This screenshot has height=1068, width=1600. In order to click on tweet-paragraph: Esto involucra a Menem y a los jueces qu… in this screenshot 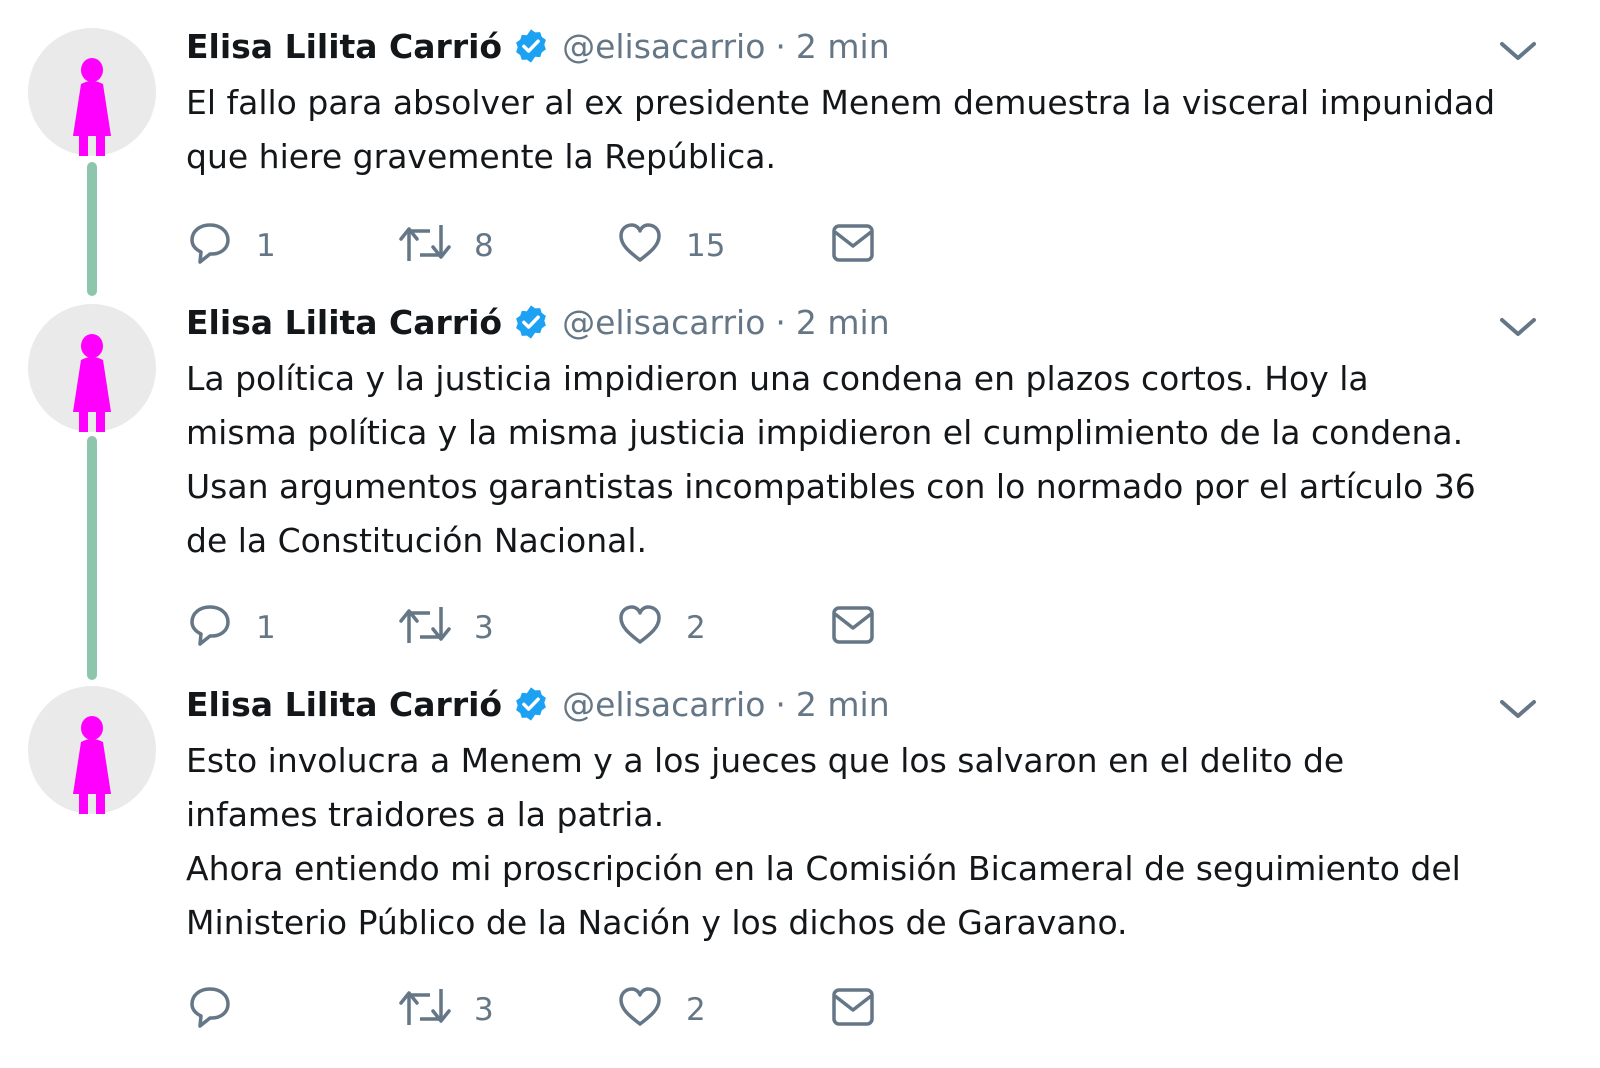, I will do `click(765, 787)`.